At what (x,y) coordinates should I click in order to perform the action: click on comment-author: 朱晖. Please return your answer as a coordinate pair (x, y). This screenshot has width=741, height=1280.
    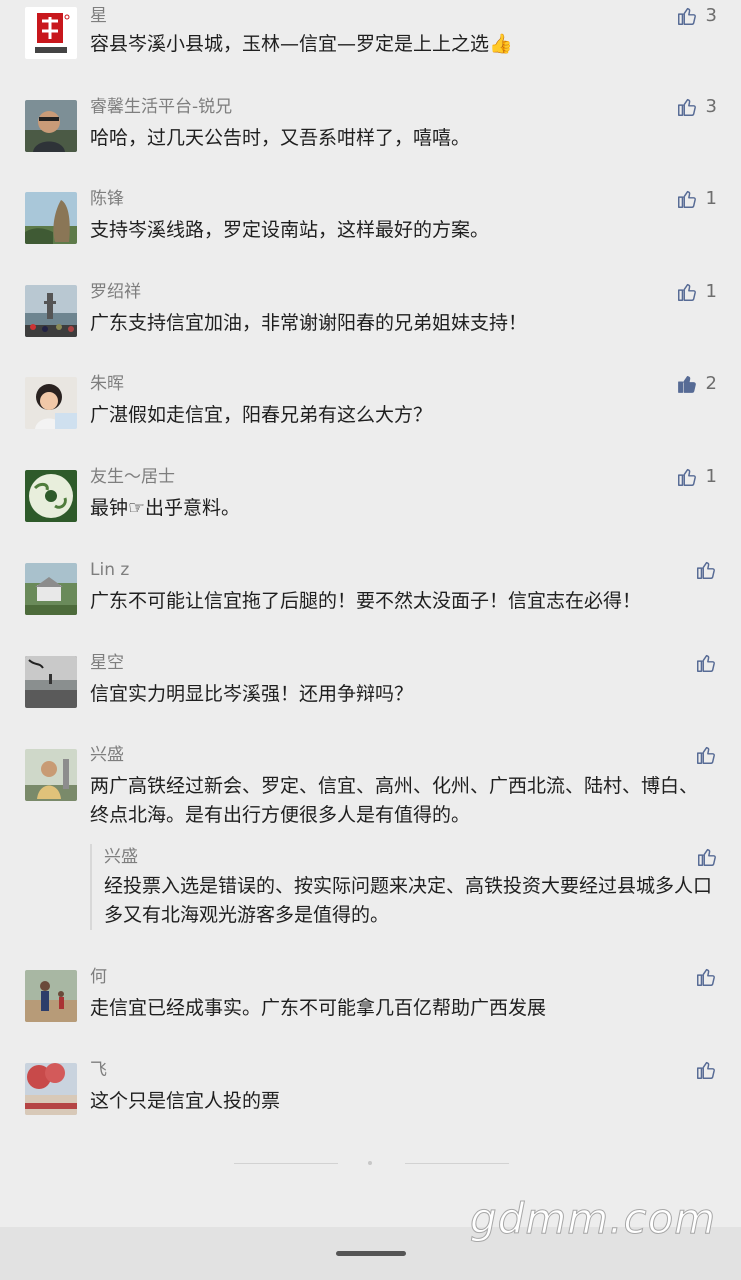
    Looking at the image, I should click on (107, 384).